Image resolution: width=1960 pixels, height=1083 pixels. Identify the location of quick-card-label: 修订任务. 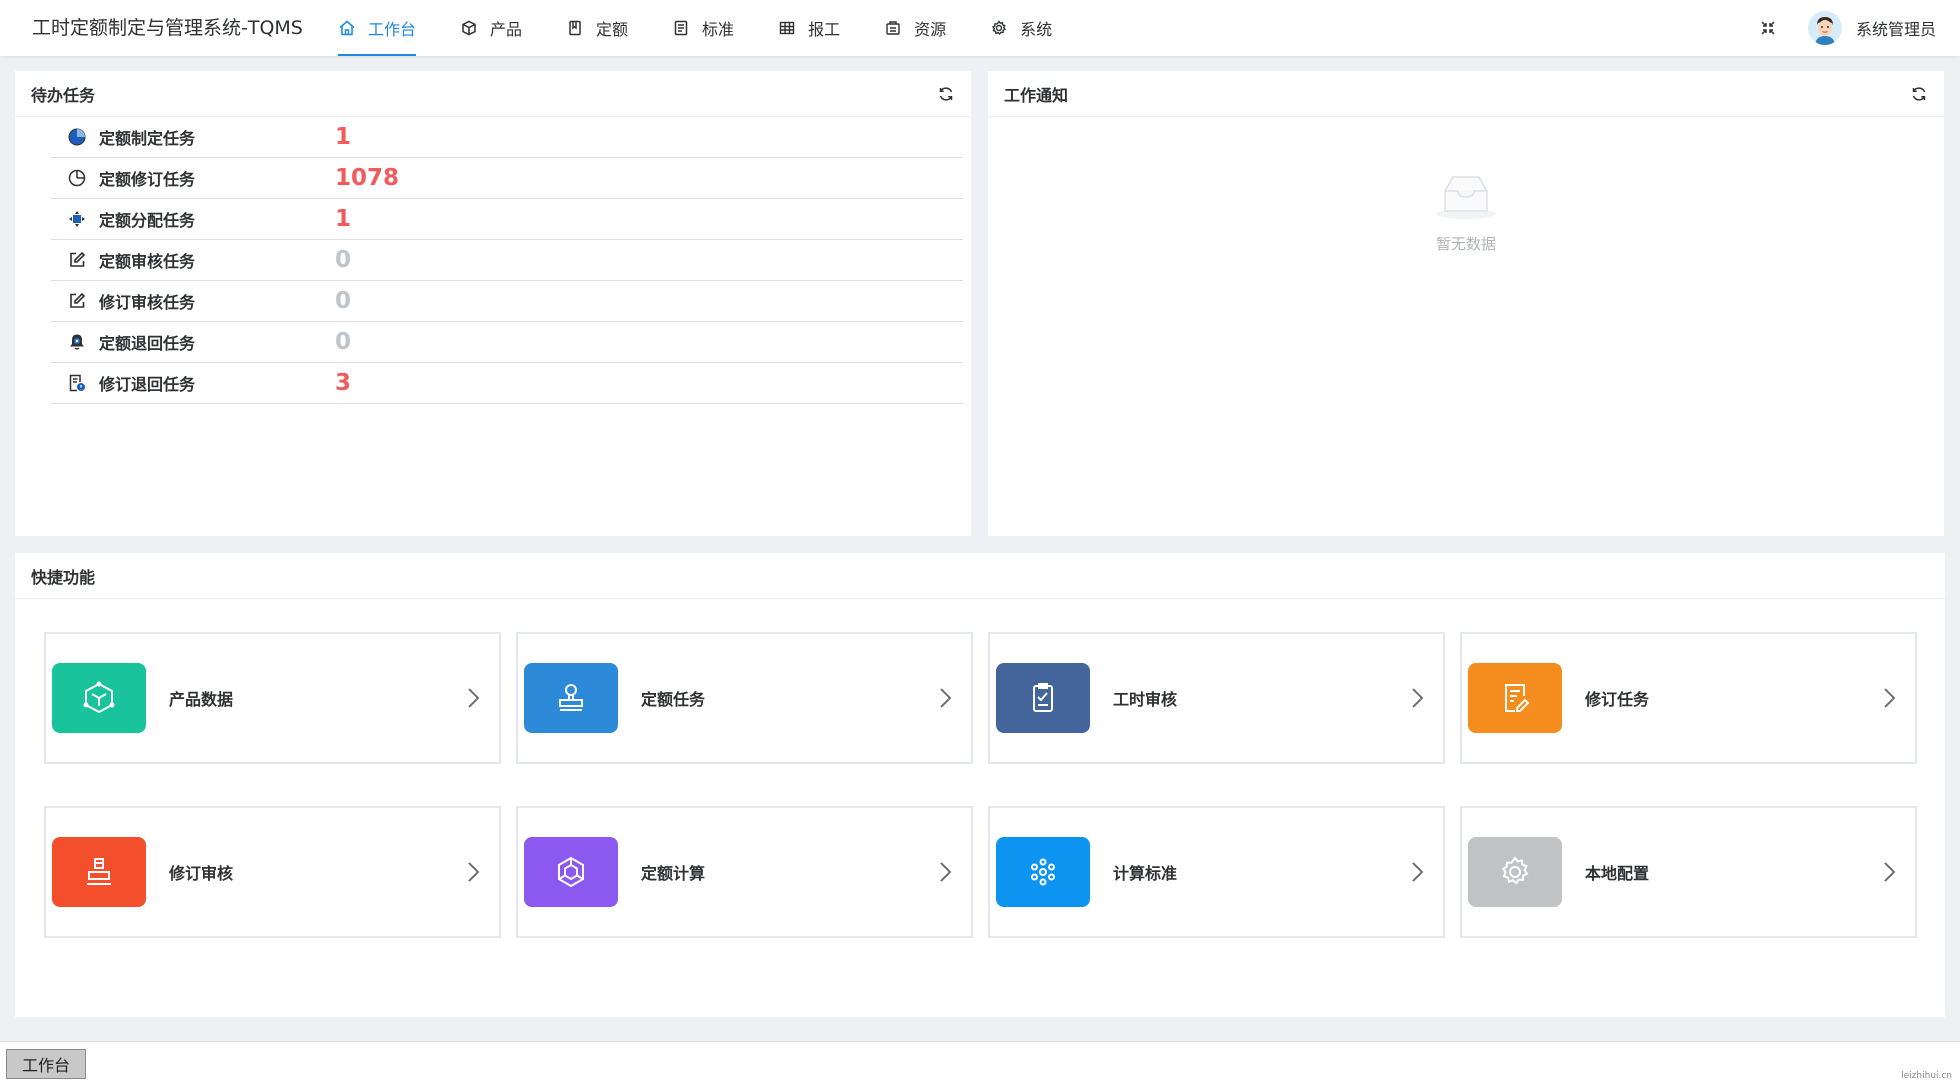
(1617, 699).